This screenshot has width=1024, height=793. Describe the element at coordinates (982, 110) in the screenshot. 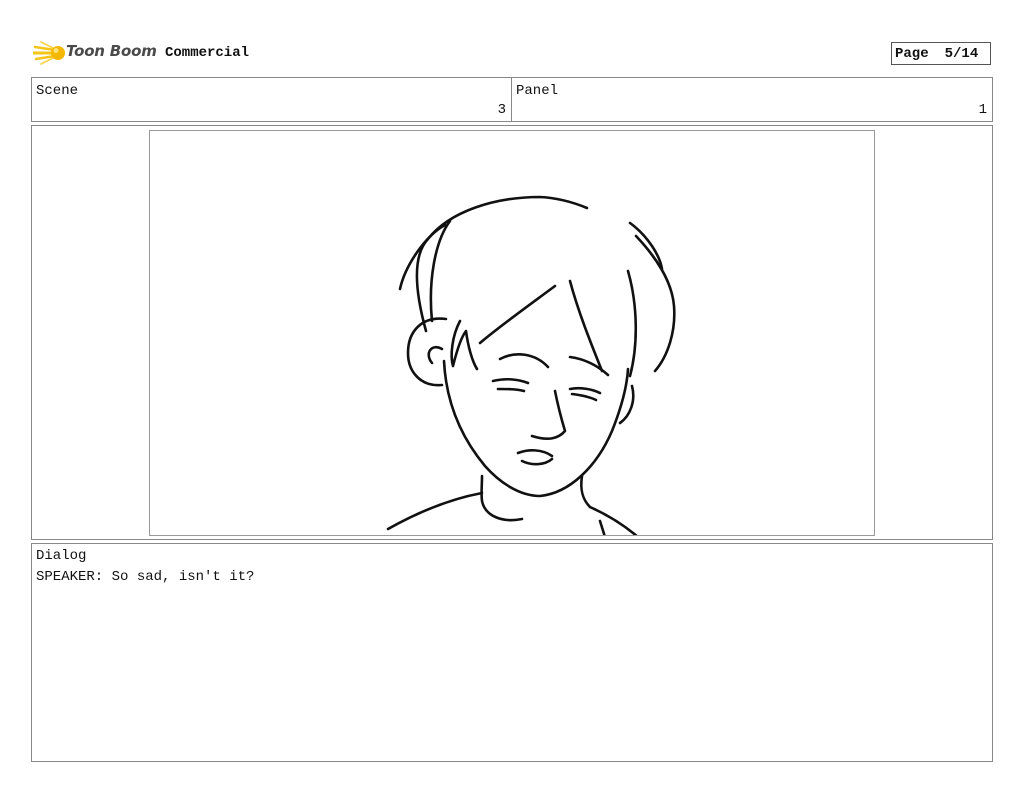

I see `panel-number: 1` at that location.